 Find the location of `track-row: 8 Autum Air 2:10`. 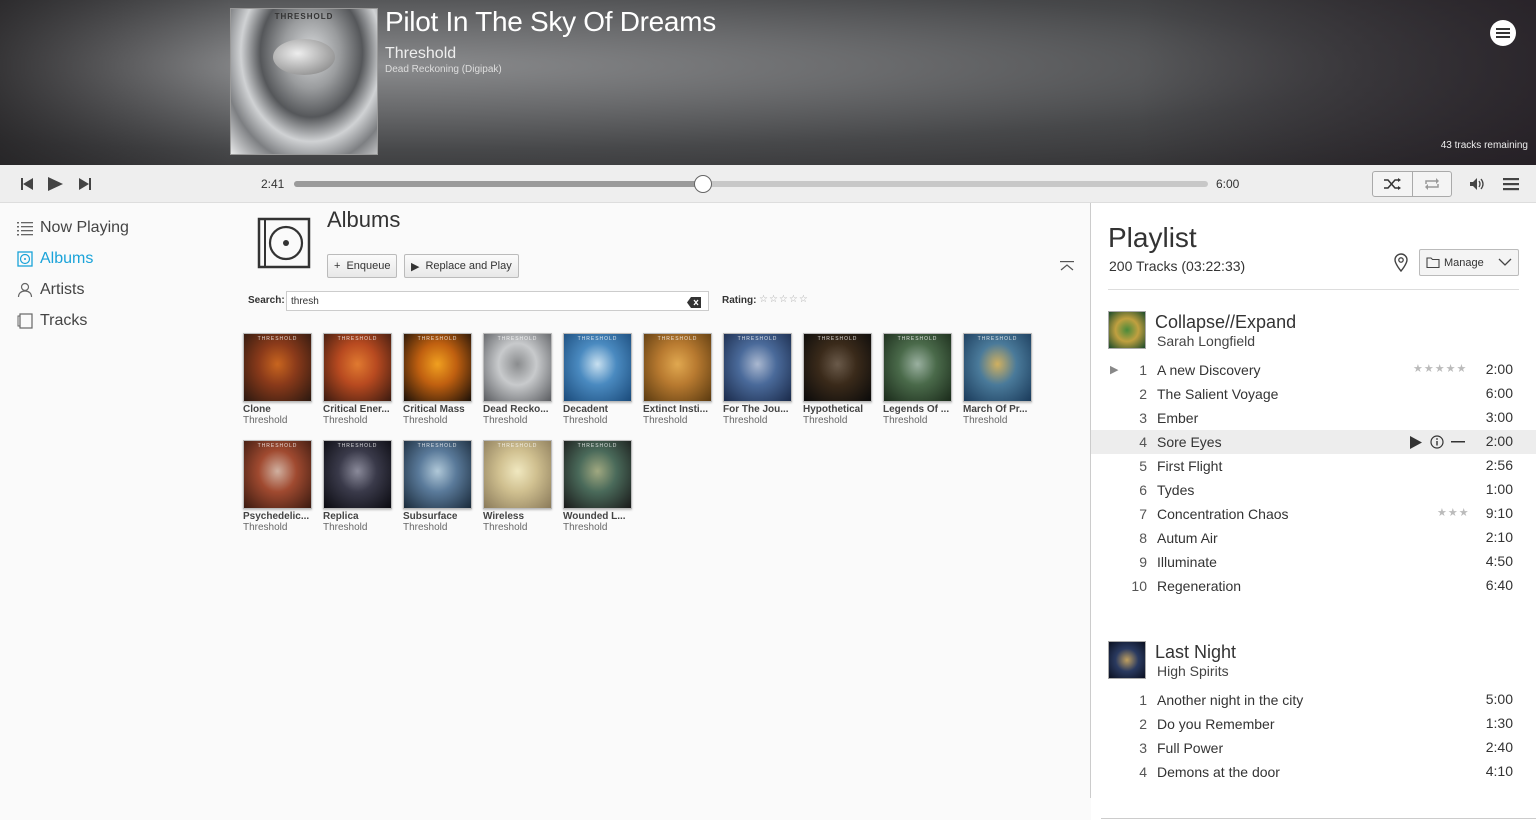

track-row: 8 Autum Air 2:10 is located at coordinates (1313, 538).